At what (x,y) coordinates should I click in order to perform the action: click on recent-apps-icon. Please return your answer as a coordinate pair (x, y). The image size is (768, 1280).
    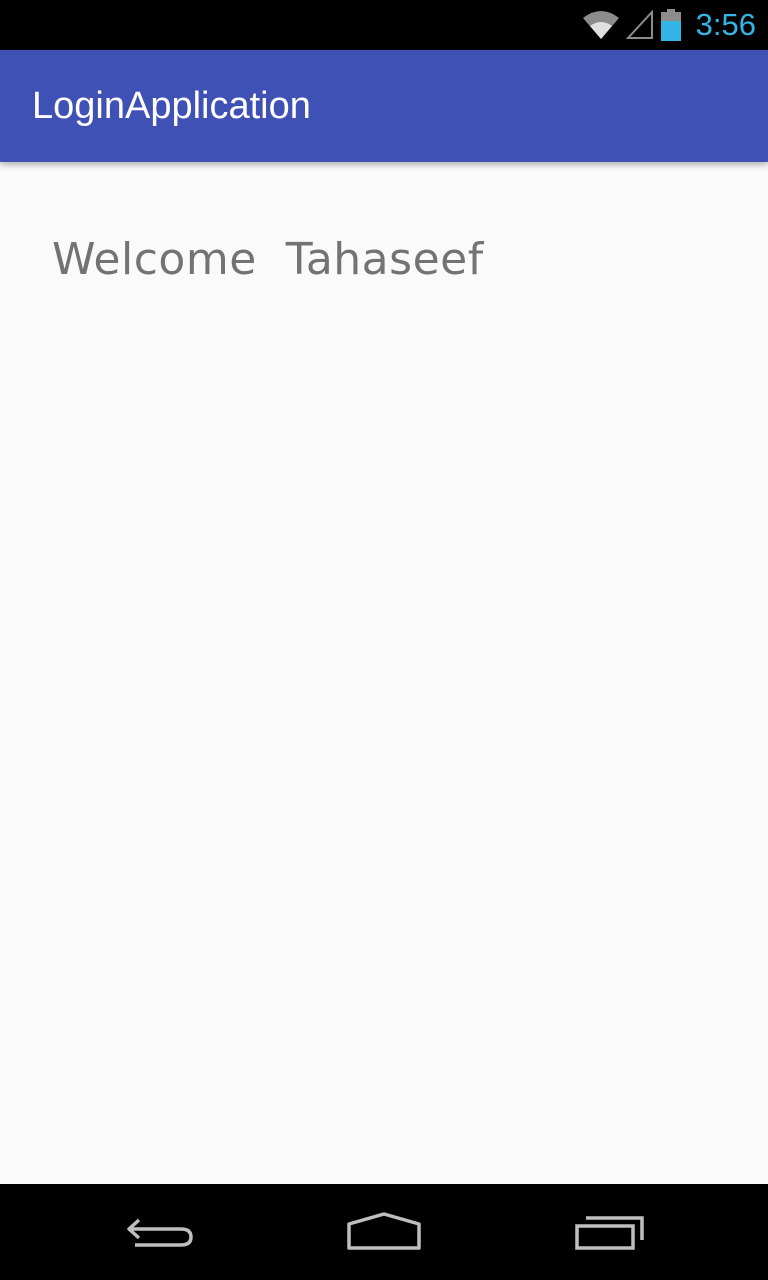
    Looking at the image, I should click on (609, 1233).